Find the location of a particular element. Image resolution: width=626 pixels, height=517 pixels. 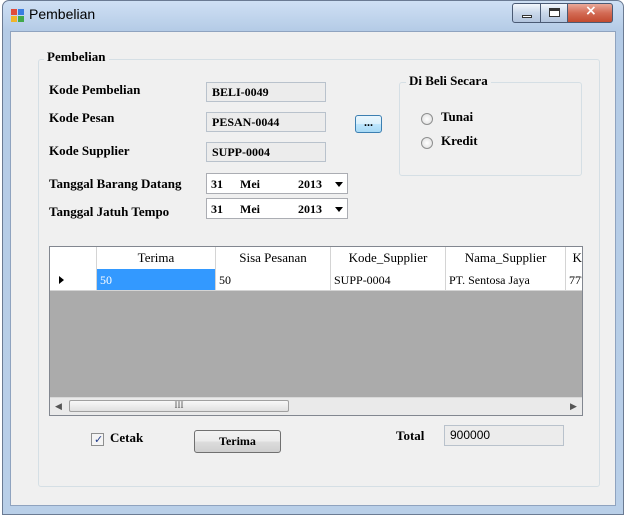

tanggal-datang-year: 2013 is located at coordinates (310, 184).